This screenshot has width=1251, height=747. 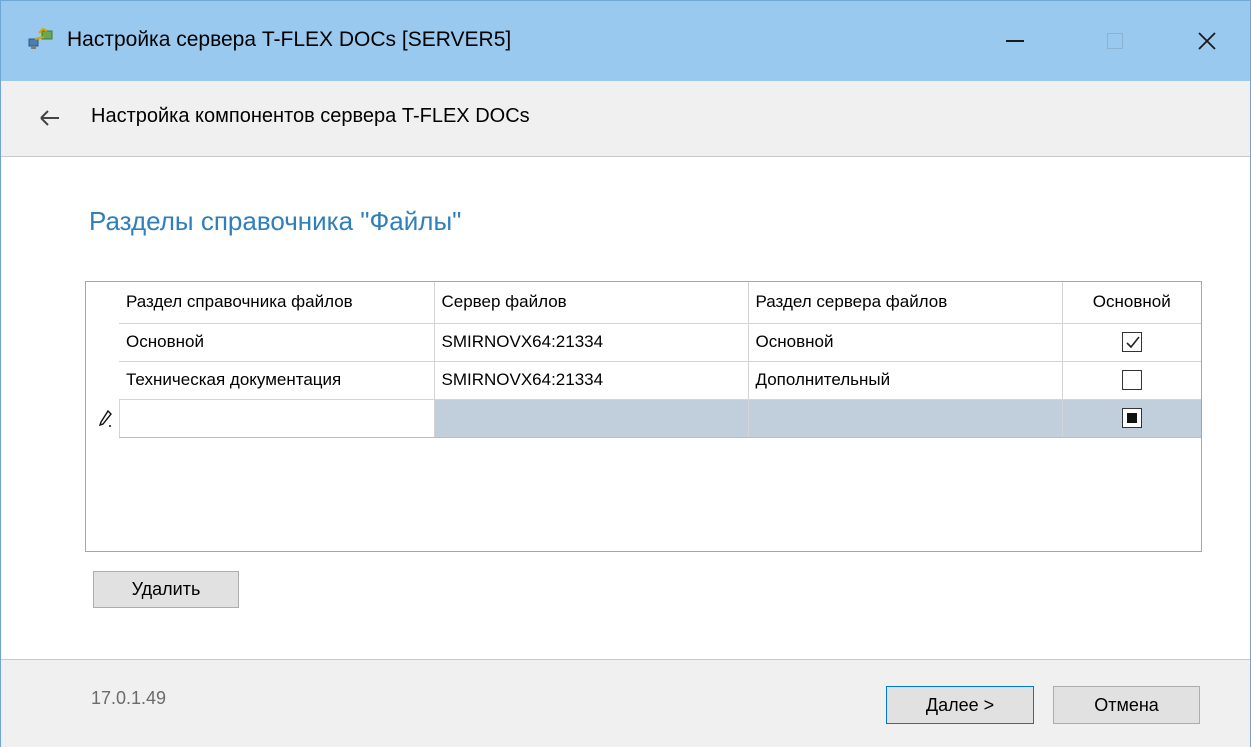 I want to click on next-button: Далее >, so click(x=960, y=705).